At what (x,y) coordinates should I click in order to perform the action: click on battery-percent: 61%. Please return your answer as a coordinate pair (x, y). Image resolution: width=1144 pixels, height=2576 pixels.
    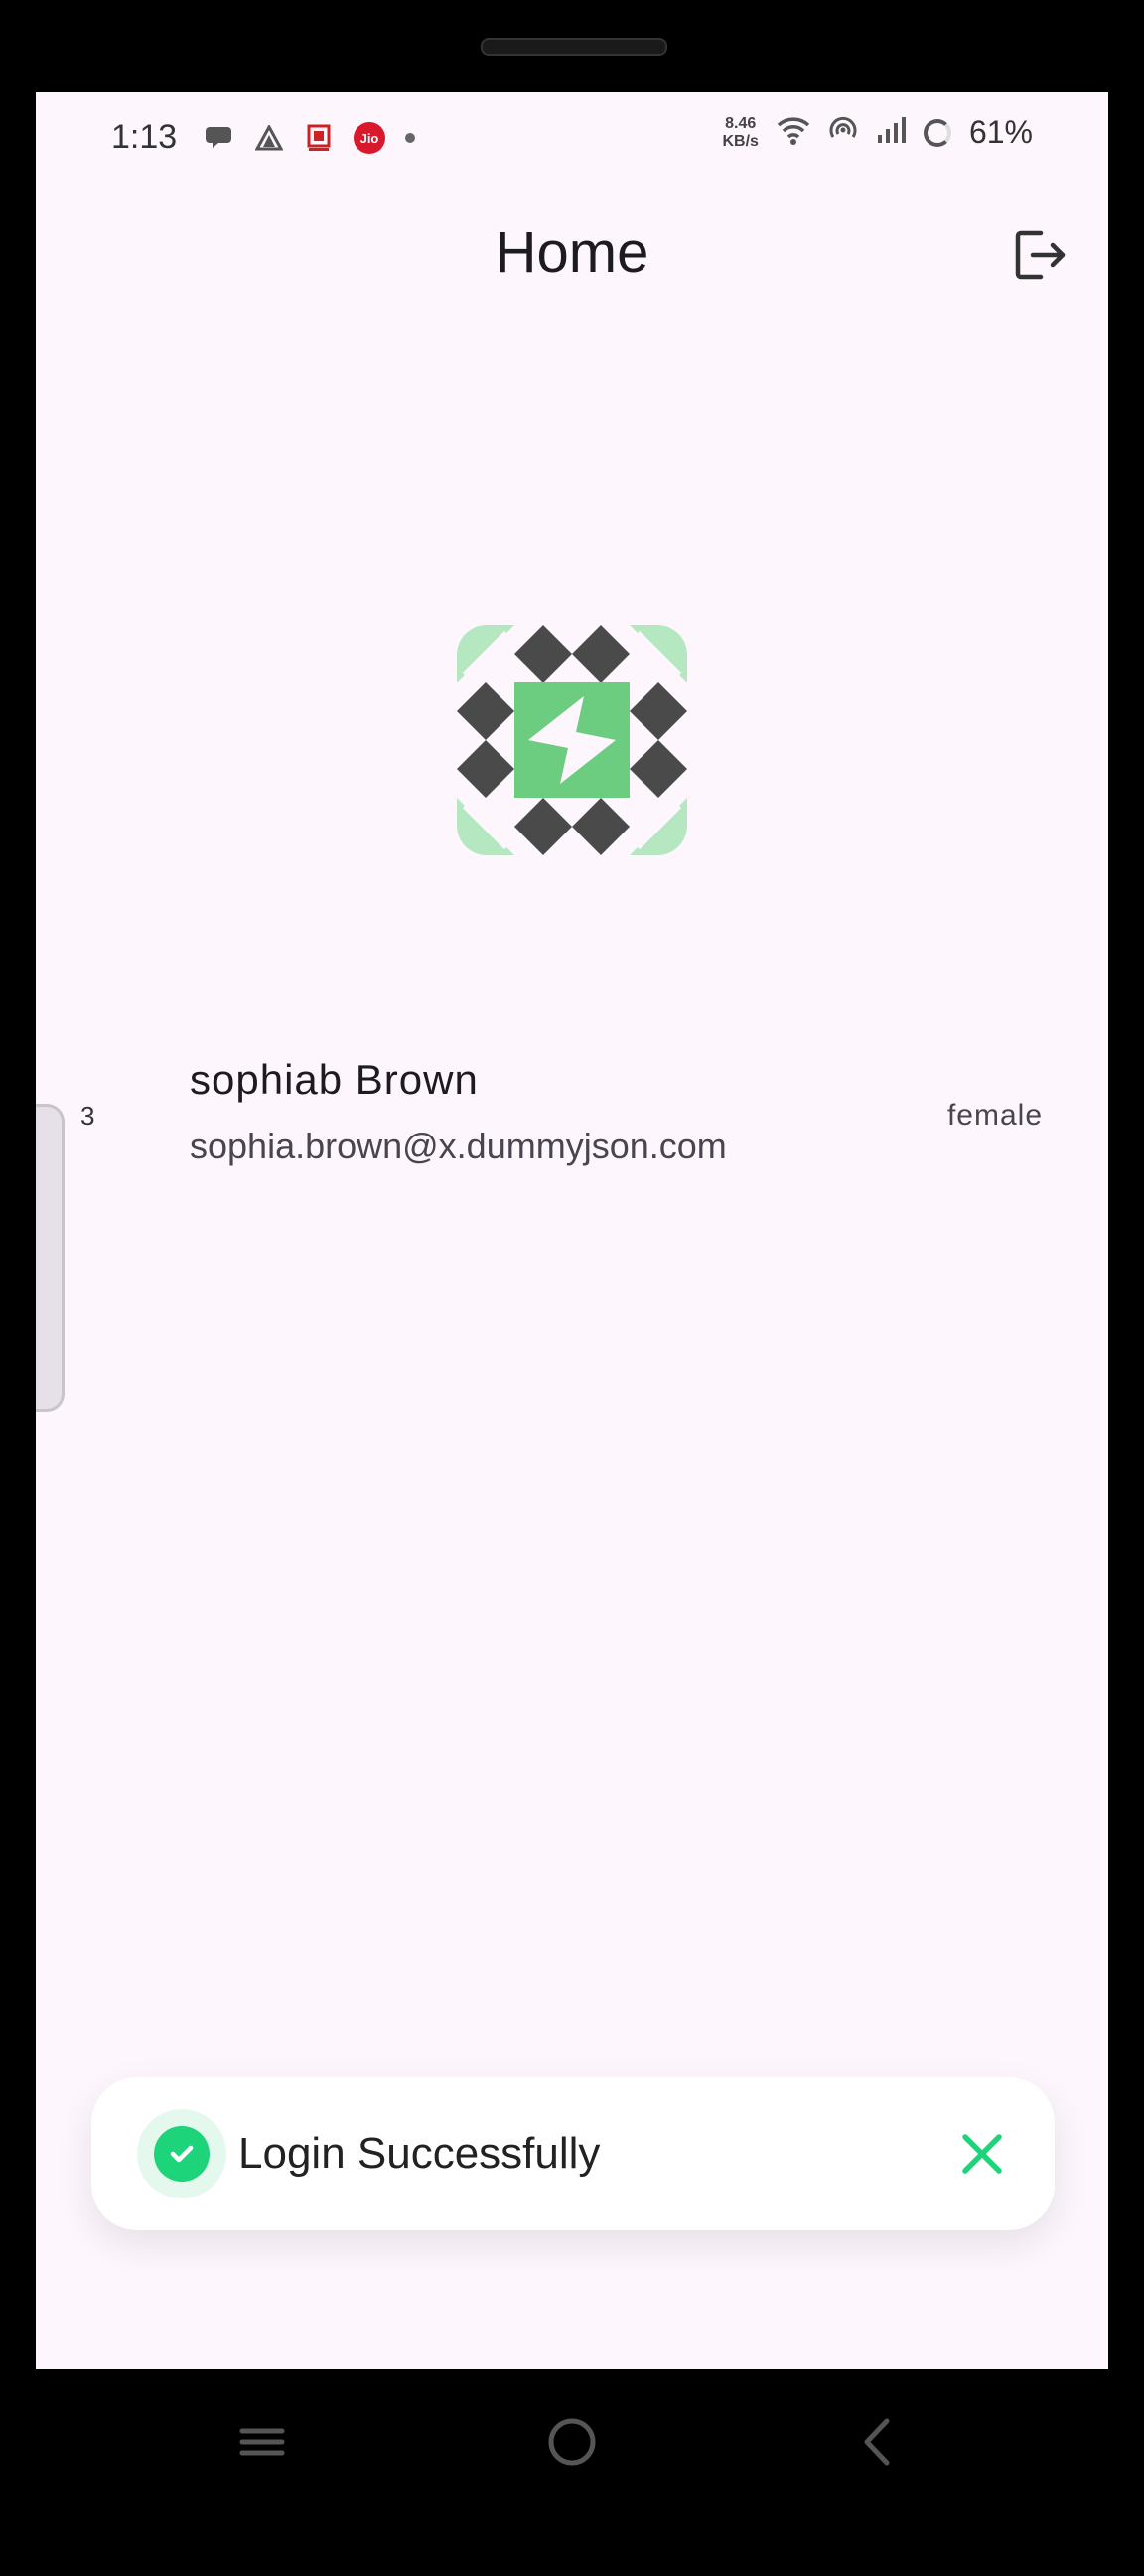
    Looking at the image, I should click on (1001, 132).